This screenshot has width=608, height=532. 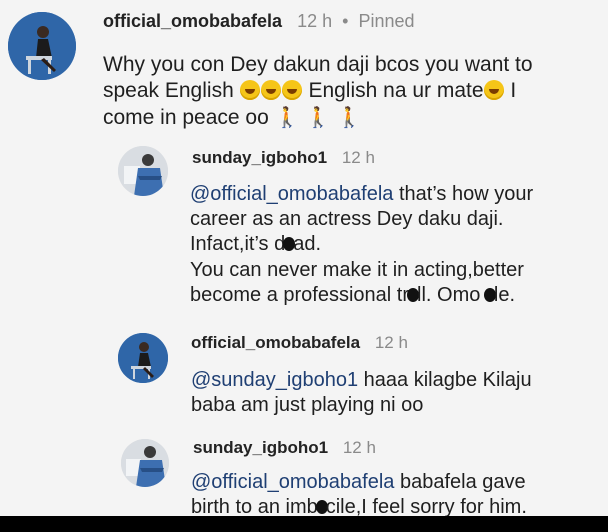 What do you see at coordinates (357, 269) in the screenshot?
I see `comment-line: You can never make it in acting,better` at bounding box center [357, 269].